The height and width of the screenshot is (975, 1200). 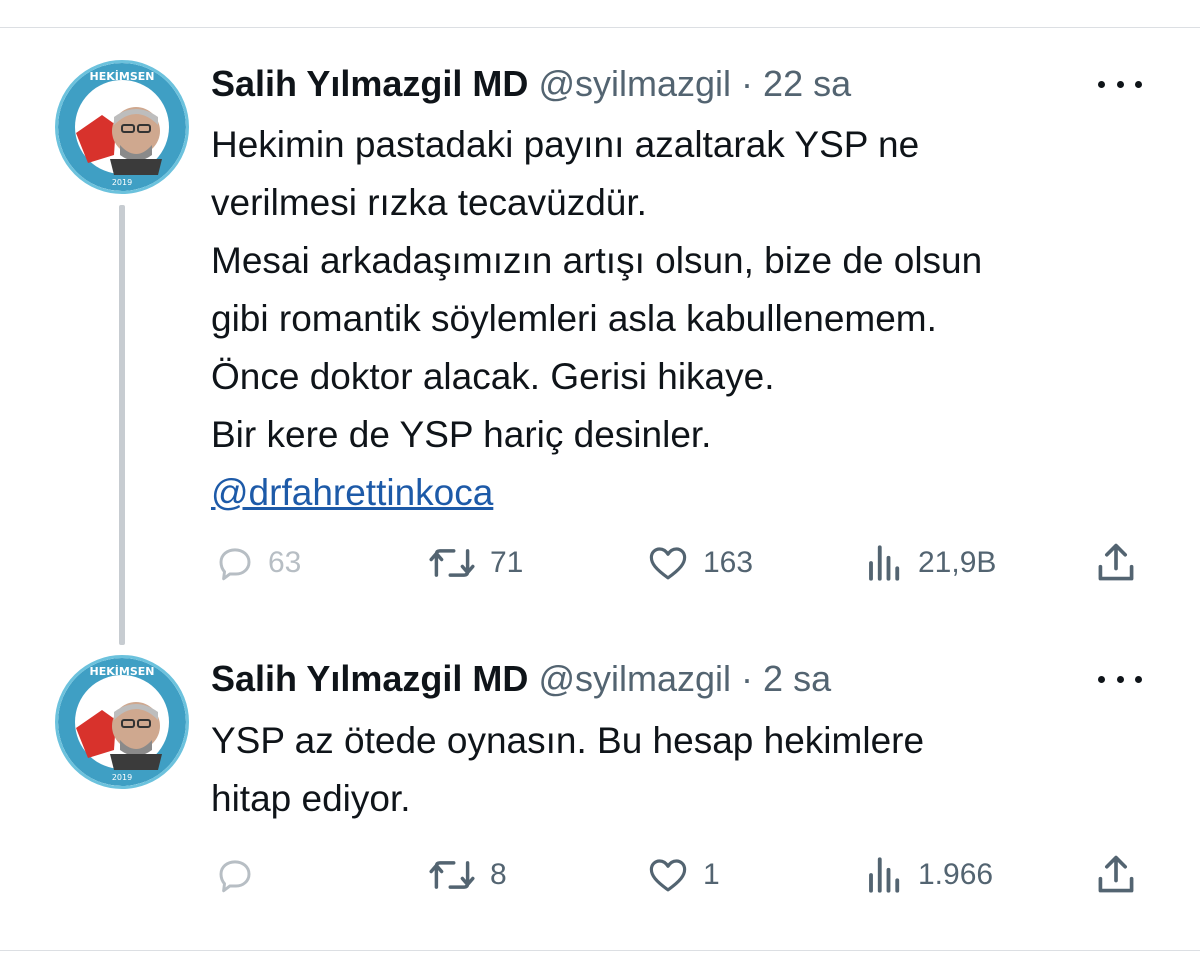 I want to click on action-bar: 8 1 1.966, so click(x=600, y=875).